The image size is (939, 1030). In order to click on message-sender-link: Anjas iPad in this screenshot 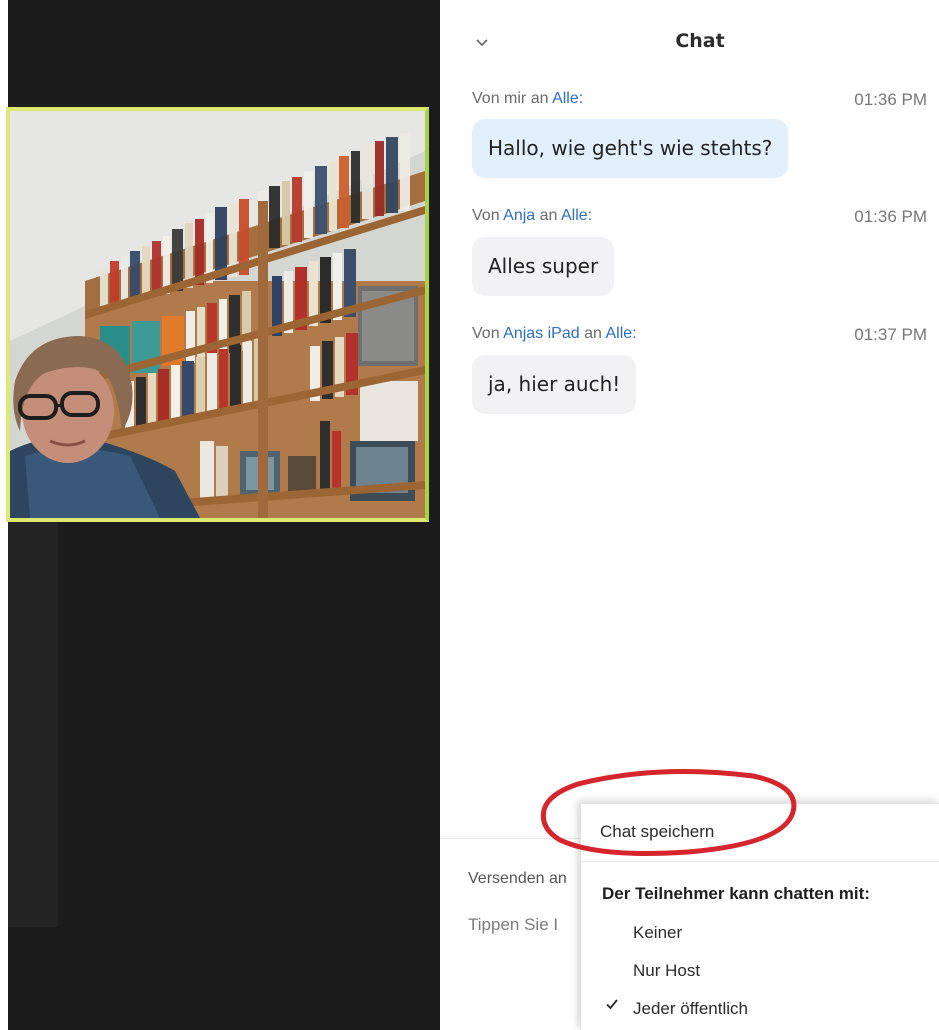, I will do `click(541, 333)`.